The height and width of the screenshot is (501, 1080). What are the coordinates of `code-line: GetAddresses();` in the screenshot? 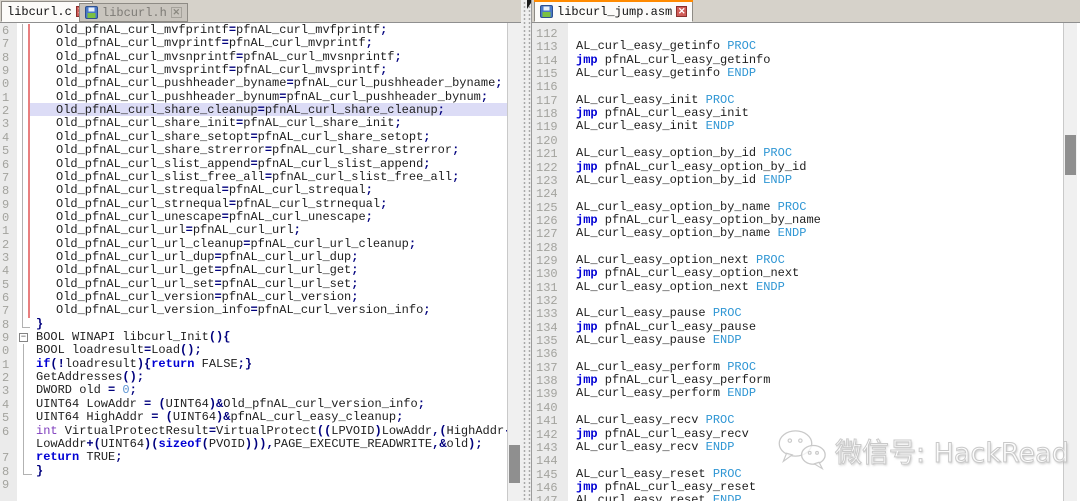 It's located at (90, 377).